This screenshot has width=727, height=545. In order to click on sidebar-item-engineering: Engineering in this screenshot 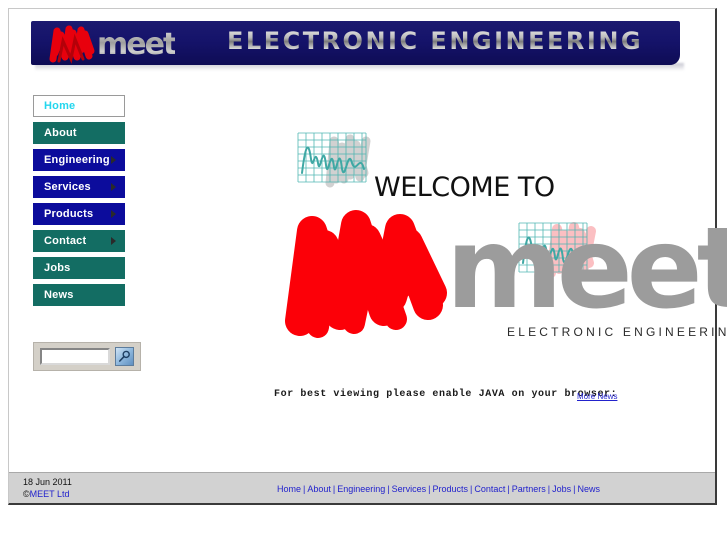, I will do `click(79, 160)`.